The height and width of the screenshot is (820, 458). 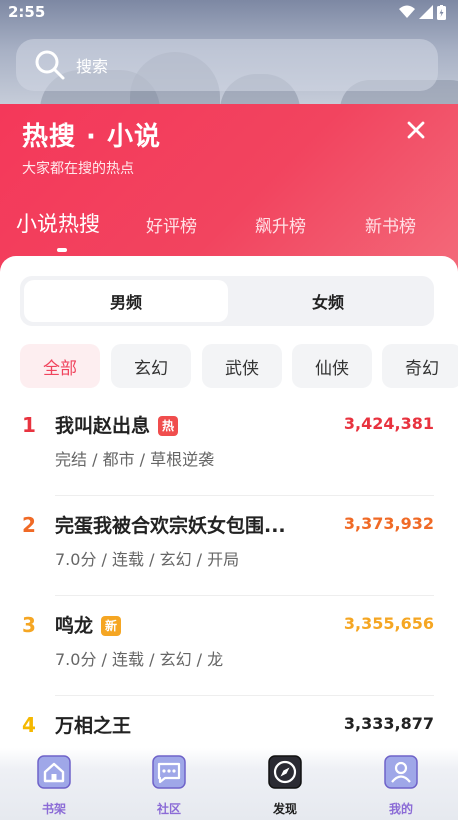 I want to click on search-placeholder: 搜索, so click(x=92, y=66).